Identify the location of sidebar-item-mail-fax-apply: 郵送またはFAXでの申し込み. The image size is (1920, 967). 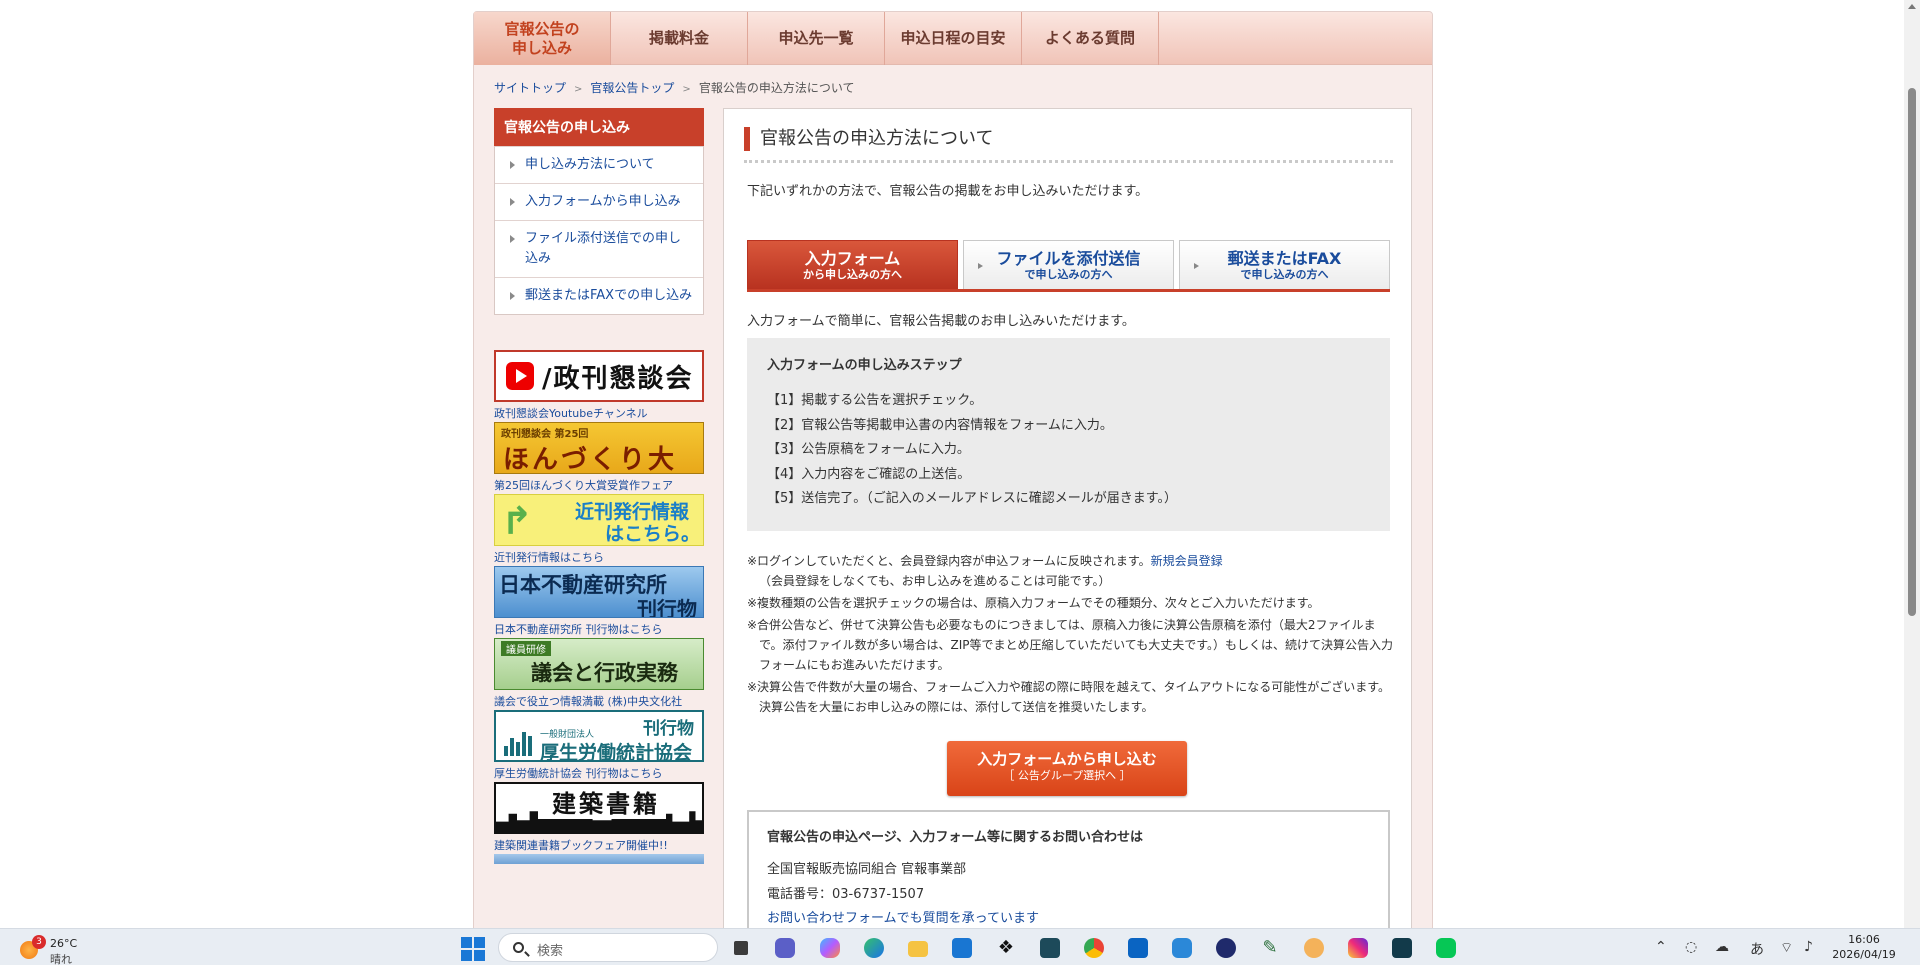
(599, 295).